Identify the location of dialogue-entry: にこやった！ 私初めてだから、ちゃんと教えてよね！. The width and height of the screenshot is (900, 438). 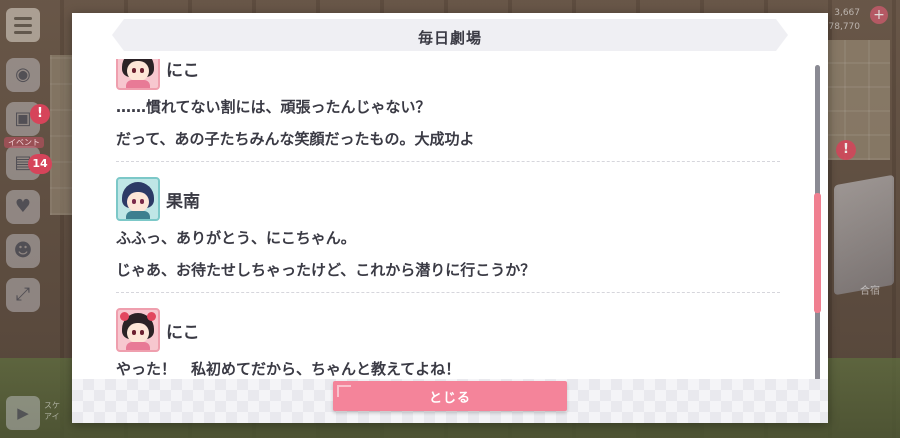
(448, 343).